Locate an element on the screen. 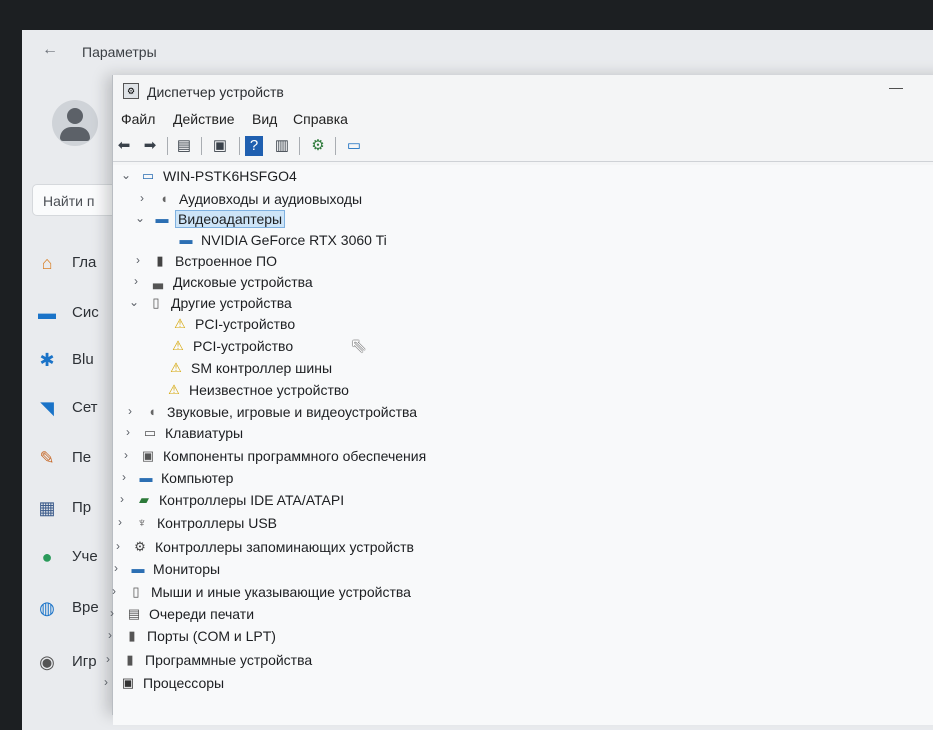  help-icon: ? is located at coordinates (254, 146).